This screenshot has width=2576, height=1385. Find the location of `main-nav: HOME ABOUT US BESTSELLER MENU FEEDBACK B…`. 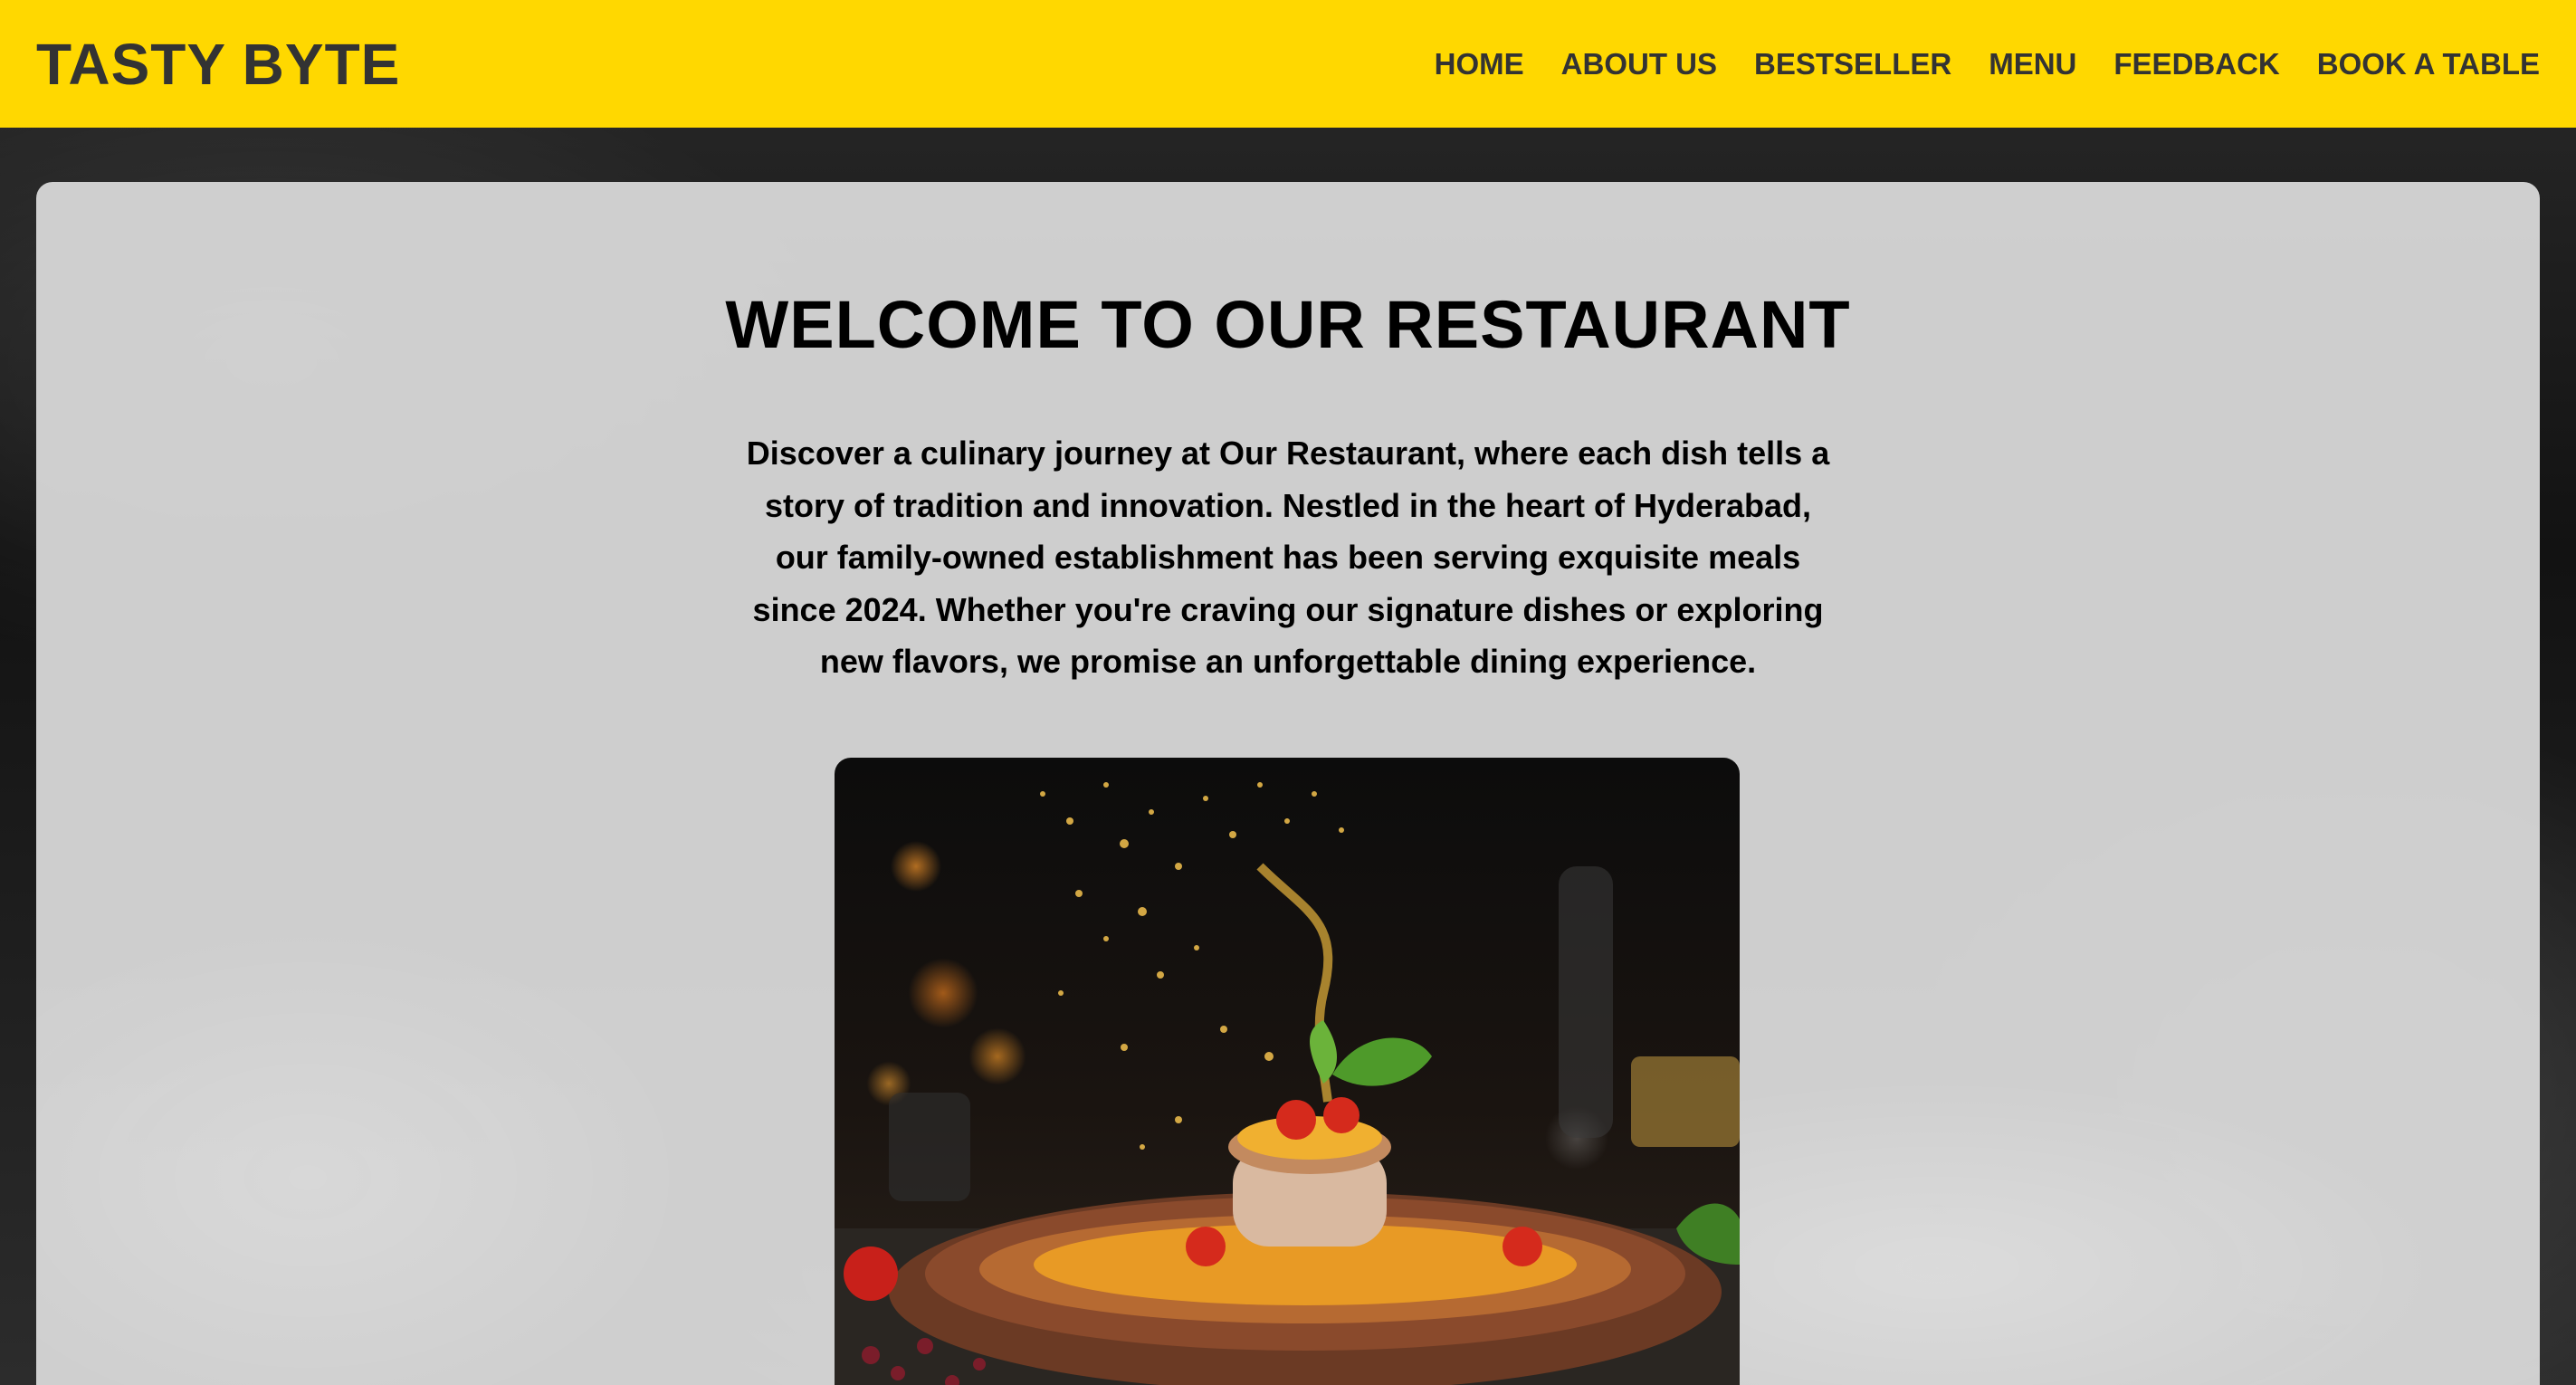

main-nav: HOME ABOUT US BESTSELLER MENU FEEDBACK B… is located at coordinates (1988, 64).